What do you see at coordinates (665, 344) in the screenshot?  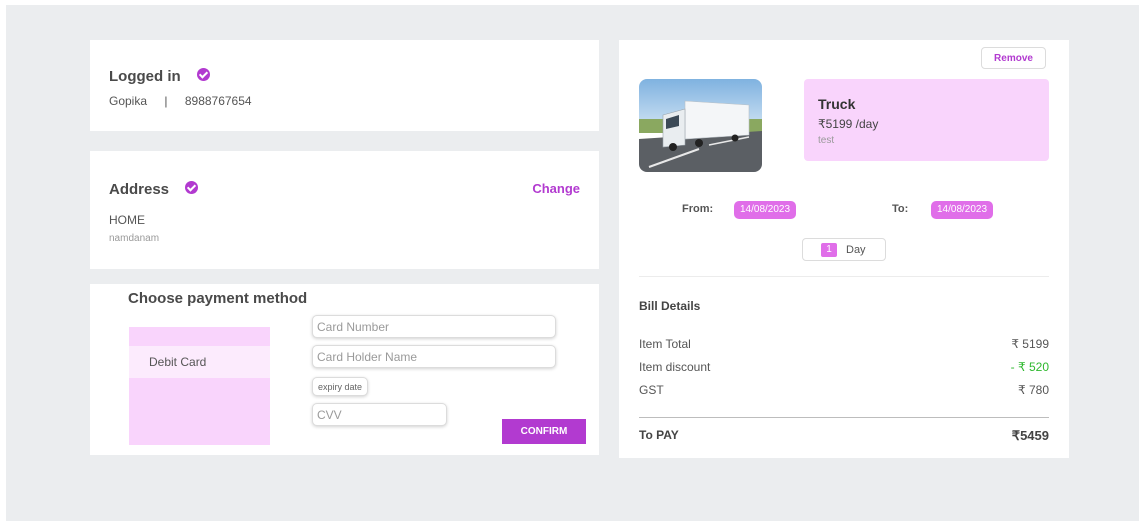 I see `bill-row-label: Item Total` at bounding box center [665, 344].